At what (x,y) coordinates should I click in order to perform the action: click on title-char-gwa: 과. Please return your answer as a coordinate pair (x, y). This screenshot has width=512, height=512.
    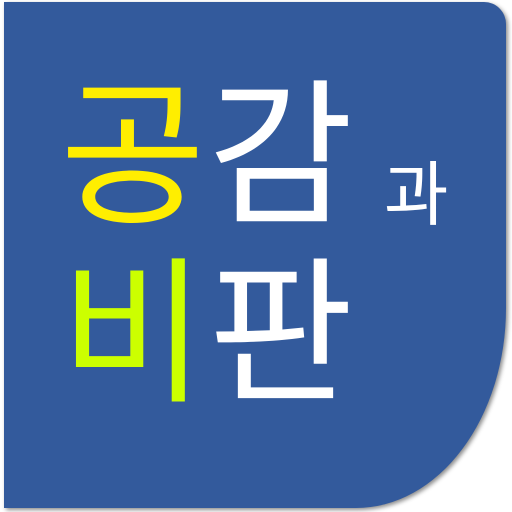
    Looking at the image, I should click on (416, 195).